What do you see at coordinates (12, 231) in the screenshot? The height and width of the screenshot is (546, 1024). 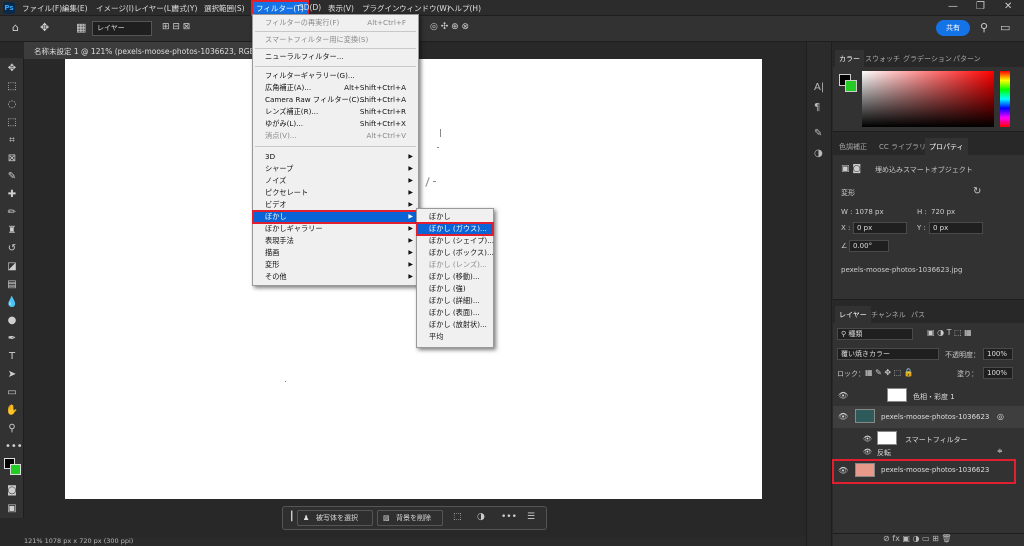 I see `clone-stamp-tool-icon: ♜` at bounding box center [12, 231].